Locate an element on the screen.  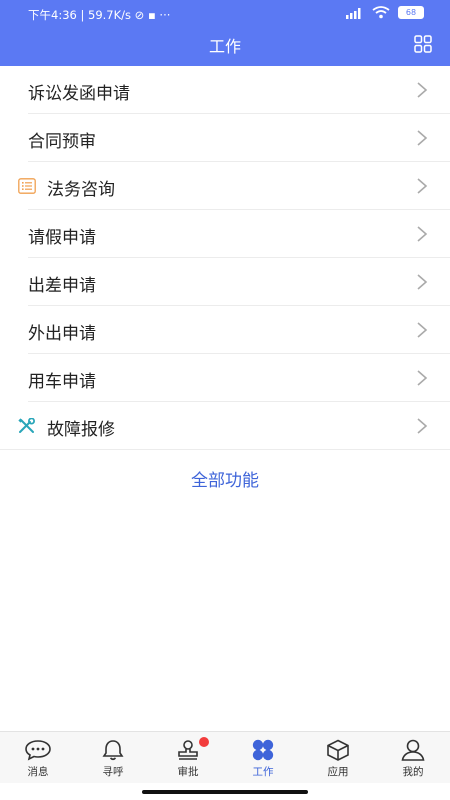
status-right-icons: 68 is located at coordinates (385, 12).